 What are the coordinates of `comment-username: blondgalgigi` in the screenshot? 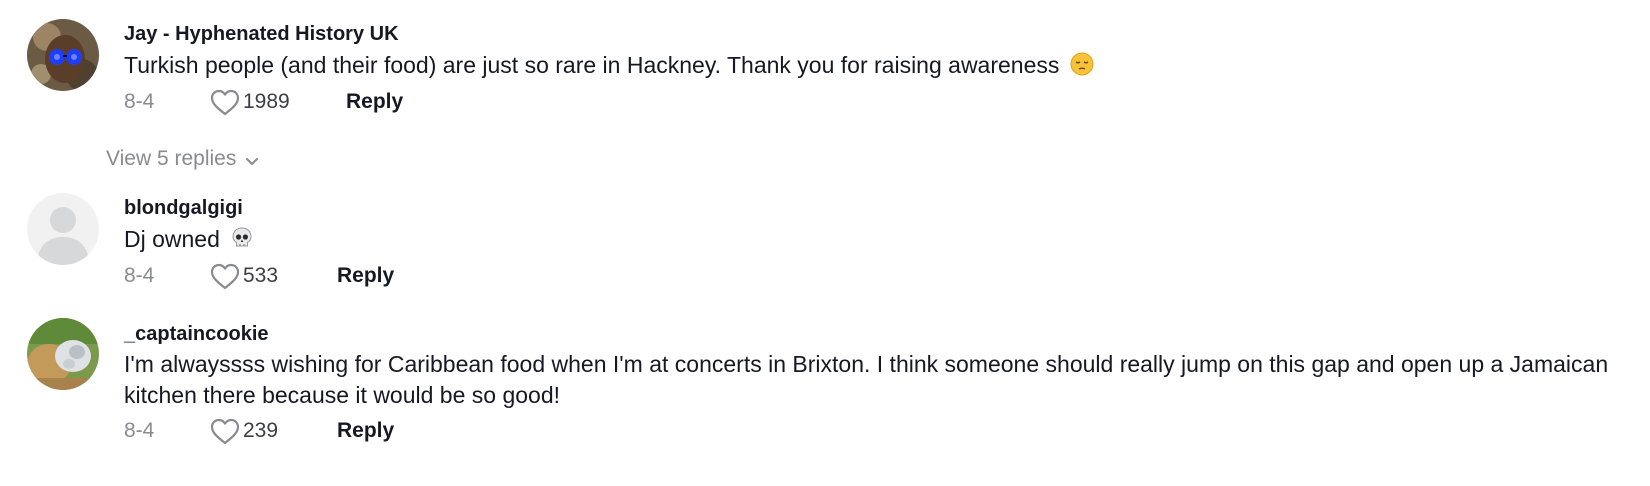 It's located at (183, 208).